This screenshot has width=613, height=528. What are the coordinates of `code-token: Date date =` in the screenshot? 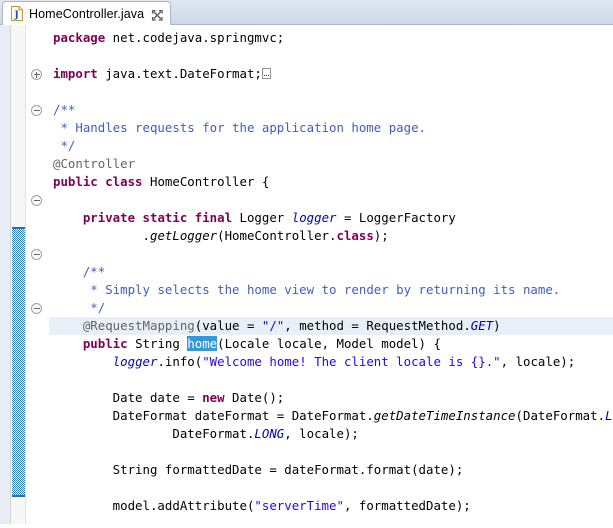 It's located at (128, 397).